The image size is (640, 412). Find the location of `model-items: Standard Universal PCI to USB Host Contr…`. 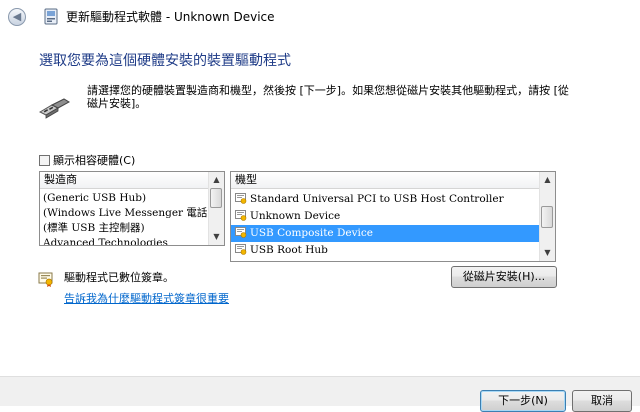

model-items: Standard Universal PCI to USB Host Contr… is located at coordinates (385, 224).